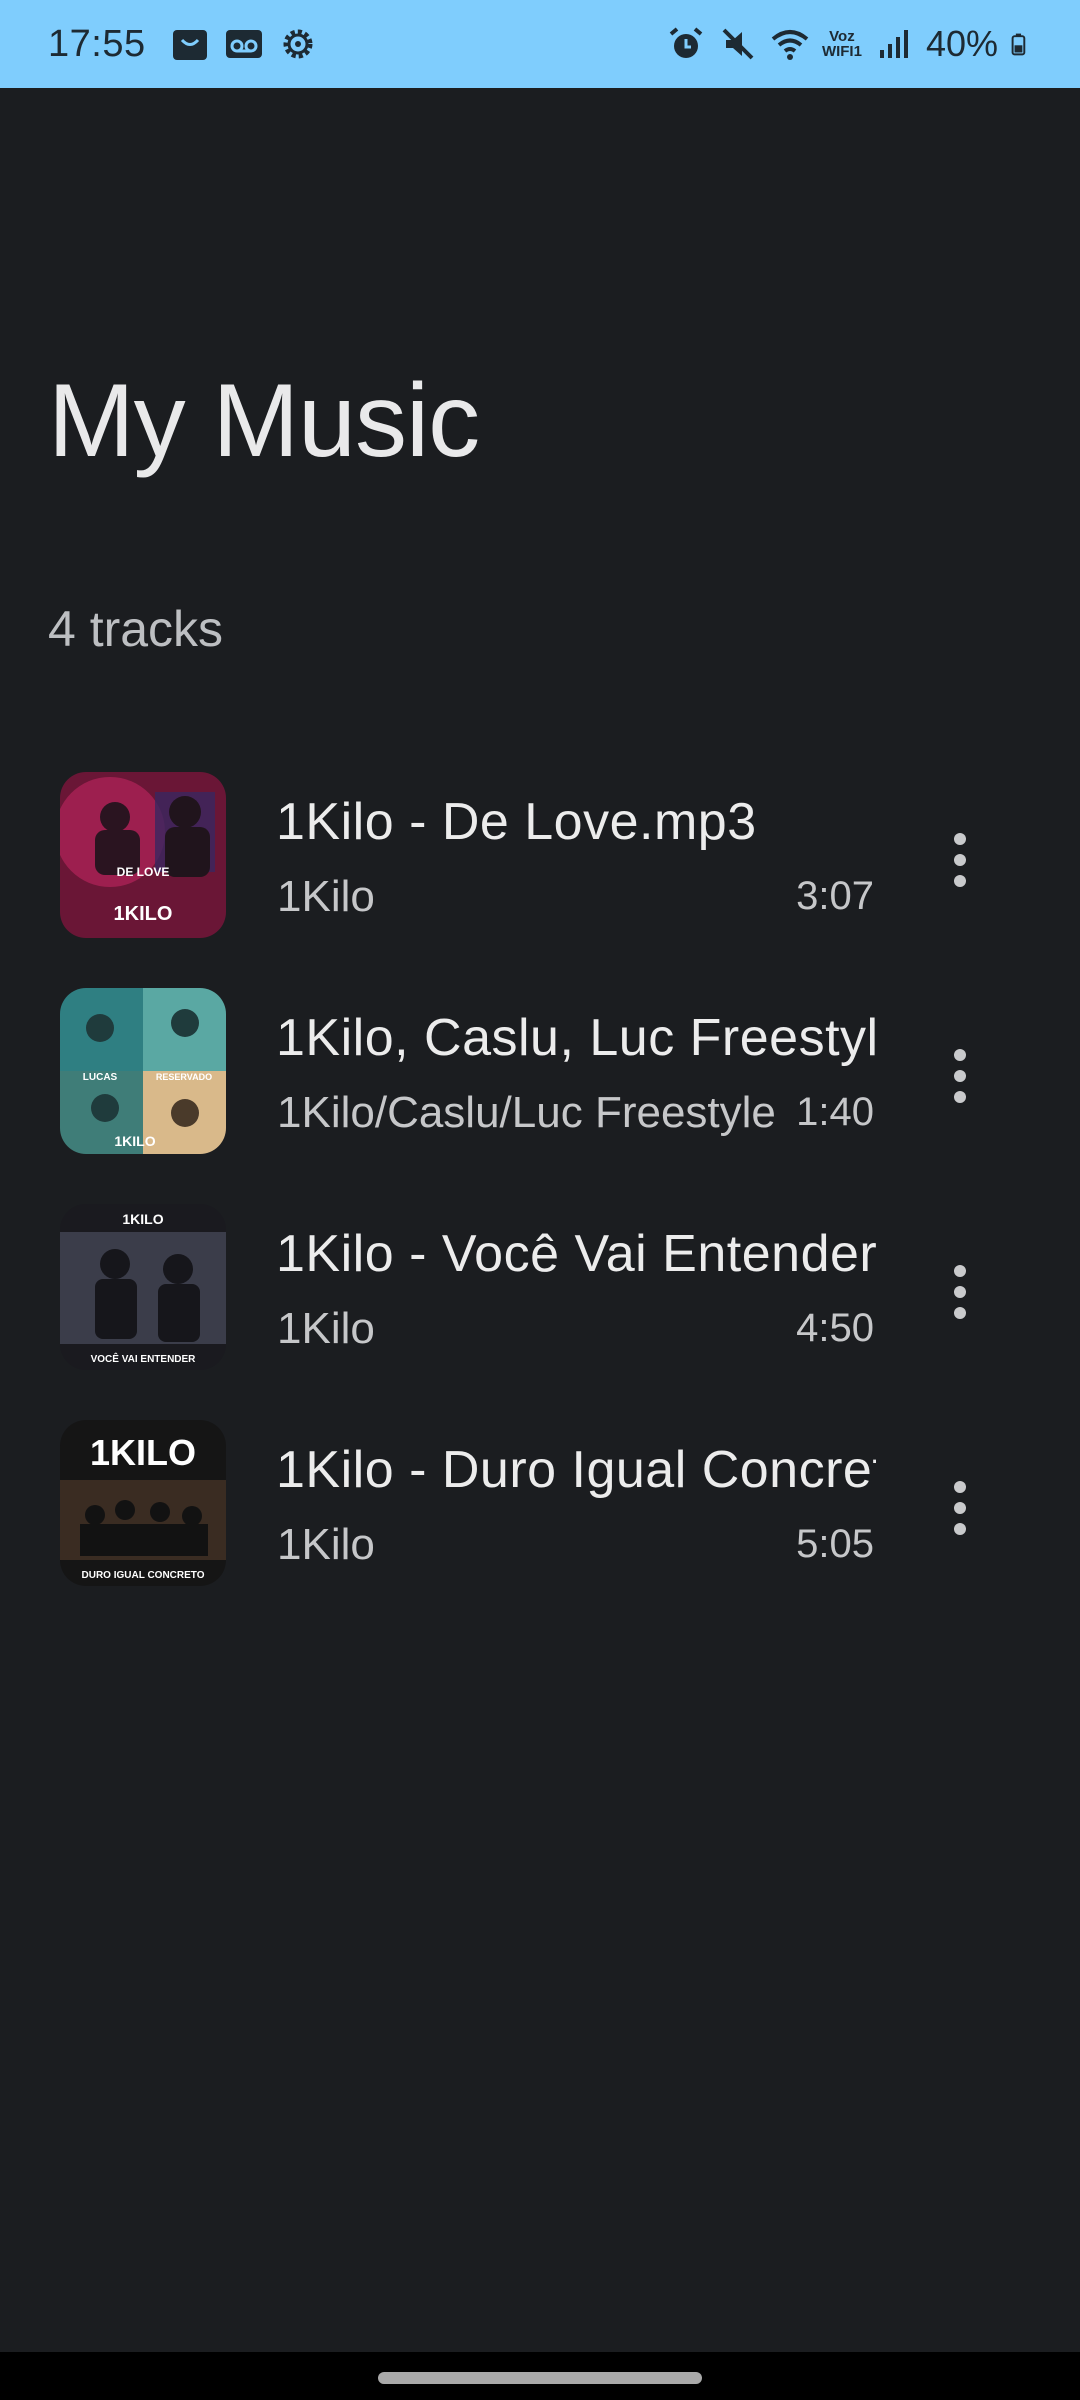  Describe the element at coordinates (243, 44) in the screenshot. I see `voicemail-icon` at that location.